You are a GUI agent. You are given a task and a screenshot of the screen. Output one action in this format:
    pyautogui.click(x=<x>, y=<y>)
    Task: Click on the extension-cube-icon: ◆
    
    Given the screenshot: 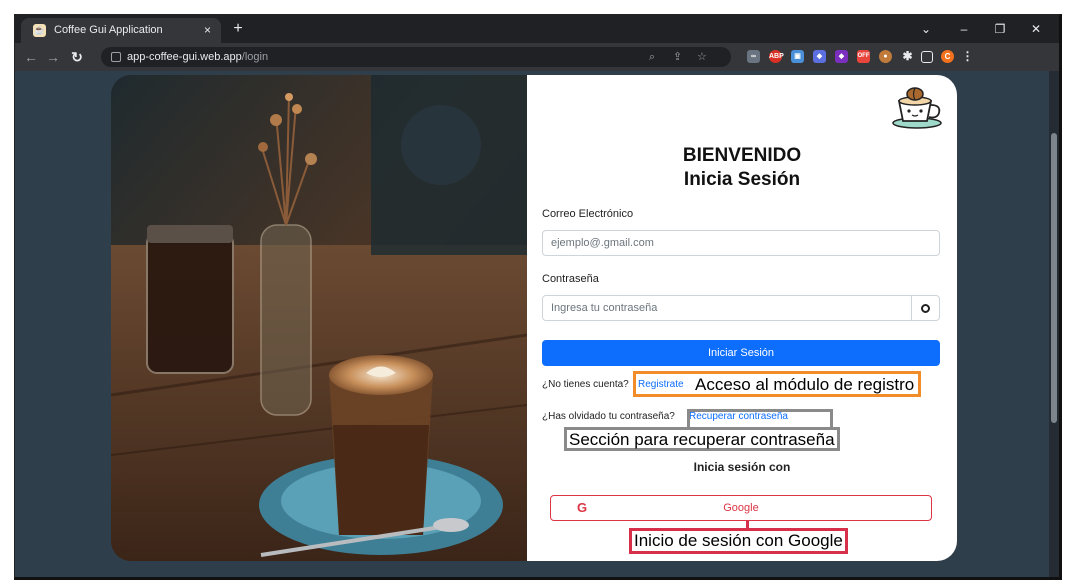 What is the action you would take?
    pyautogui.click(x=841, y=56)
    